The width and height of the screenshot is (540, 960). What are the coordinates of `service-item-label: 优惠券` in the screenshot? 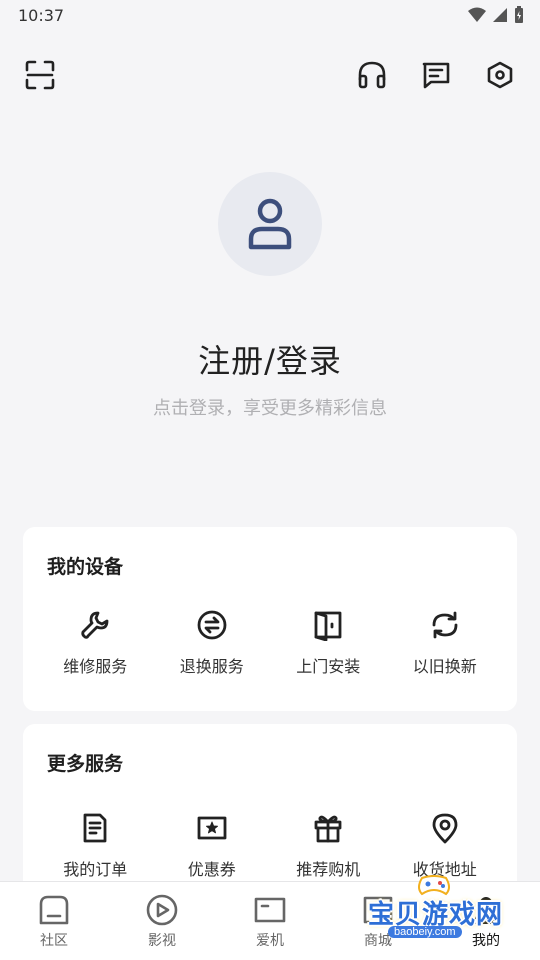 It's located at (211, 869).